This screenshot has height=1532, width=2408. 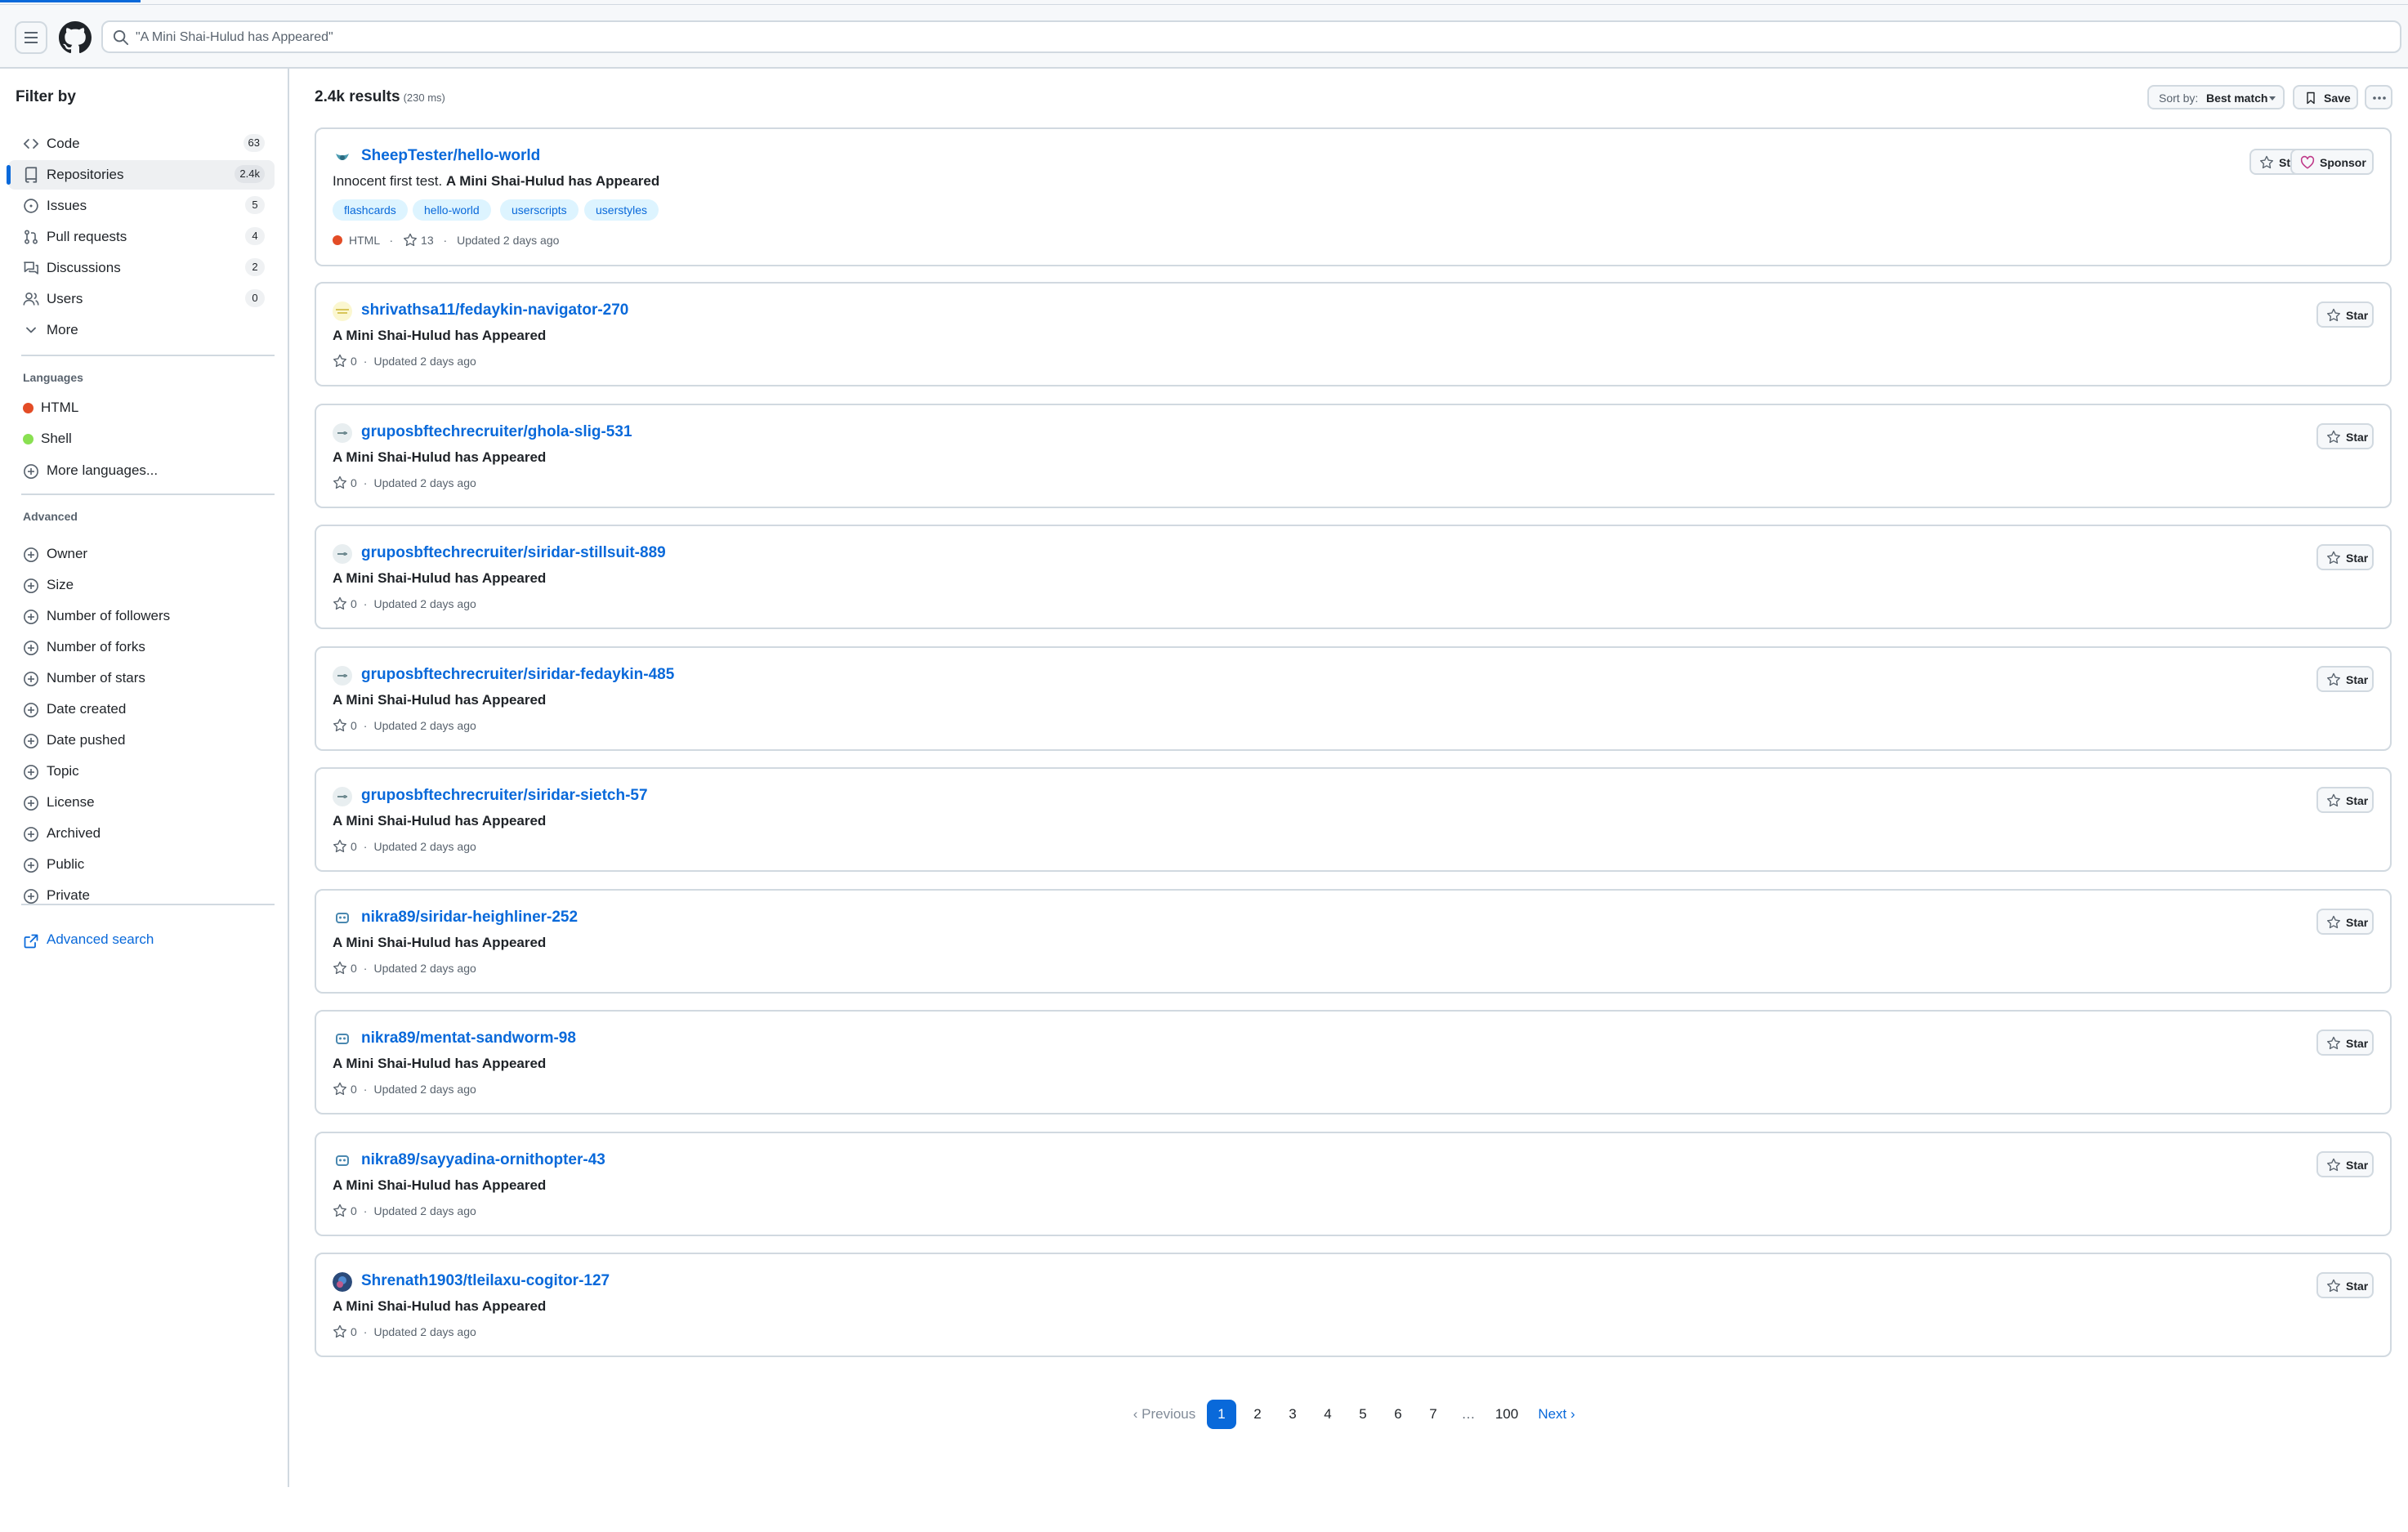 I want to click on repo-link: nikra89/sayyadina-ornithopter-43, so click(x=483, y=1160).